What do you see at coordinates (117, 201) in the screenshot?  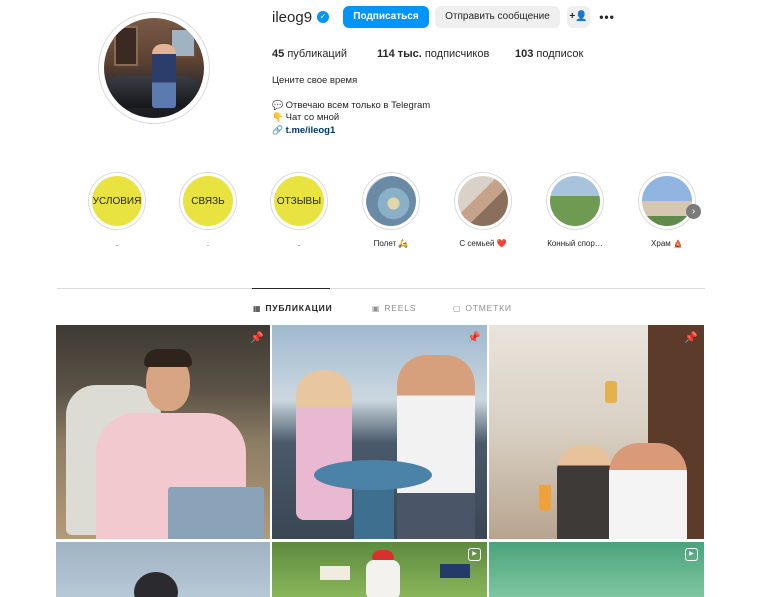 I see `highlight-cover: УСЛОВИЯ` at bounding box center [117, 201].